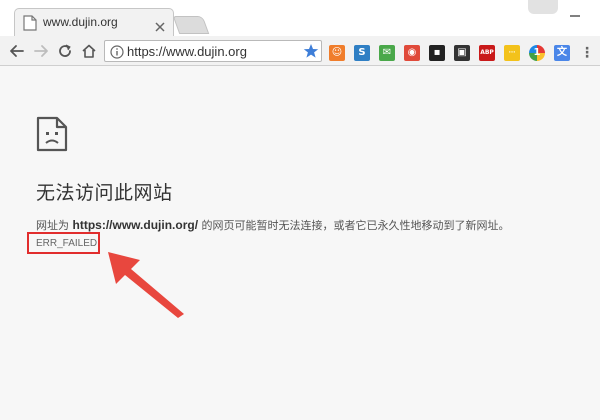  What do you see at coordinates (311, 51) in the screenshot?
I see `bookmark-star-icon` at bounding box center [311, 51].